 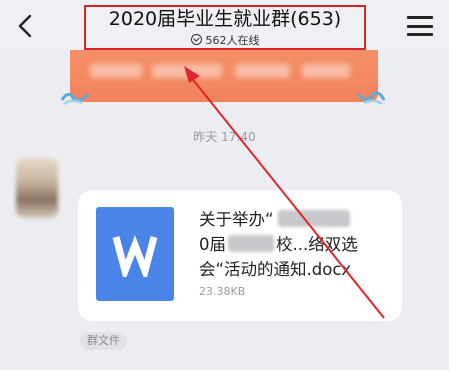 I want to click on online-count: 562人在线, so click(x=232, y=40).